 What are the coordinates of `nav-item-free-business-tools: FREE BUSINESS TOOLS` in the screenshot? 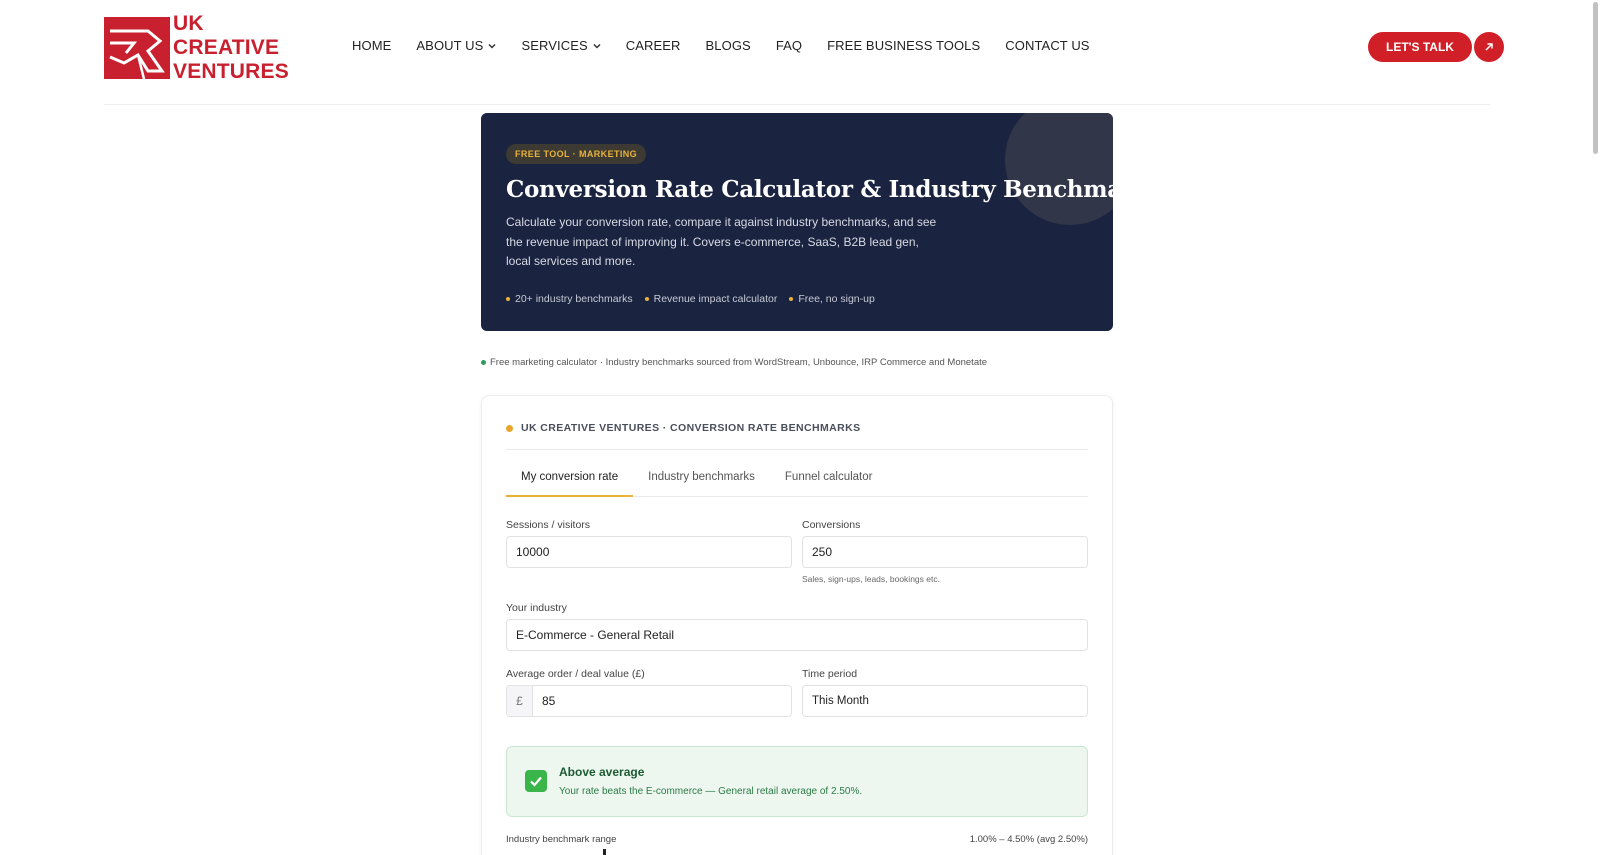 It's located at (903, 45).